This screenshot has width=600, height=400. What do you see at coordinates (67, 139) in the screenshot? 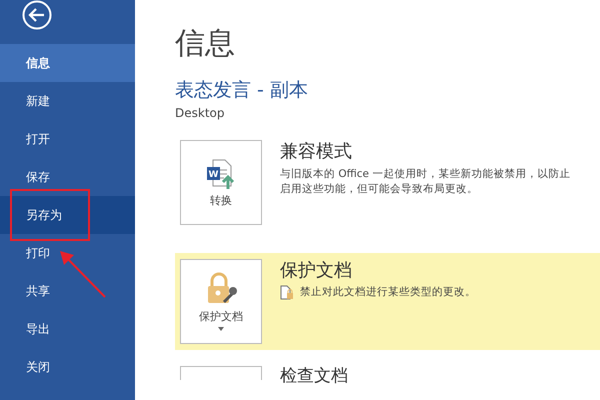
I see `sidebar-item: 打开` at bounding box center [67, 139].